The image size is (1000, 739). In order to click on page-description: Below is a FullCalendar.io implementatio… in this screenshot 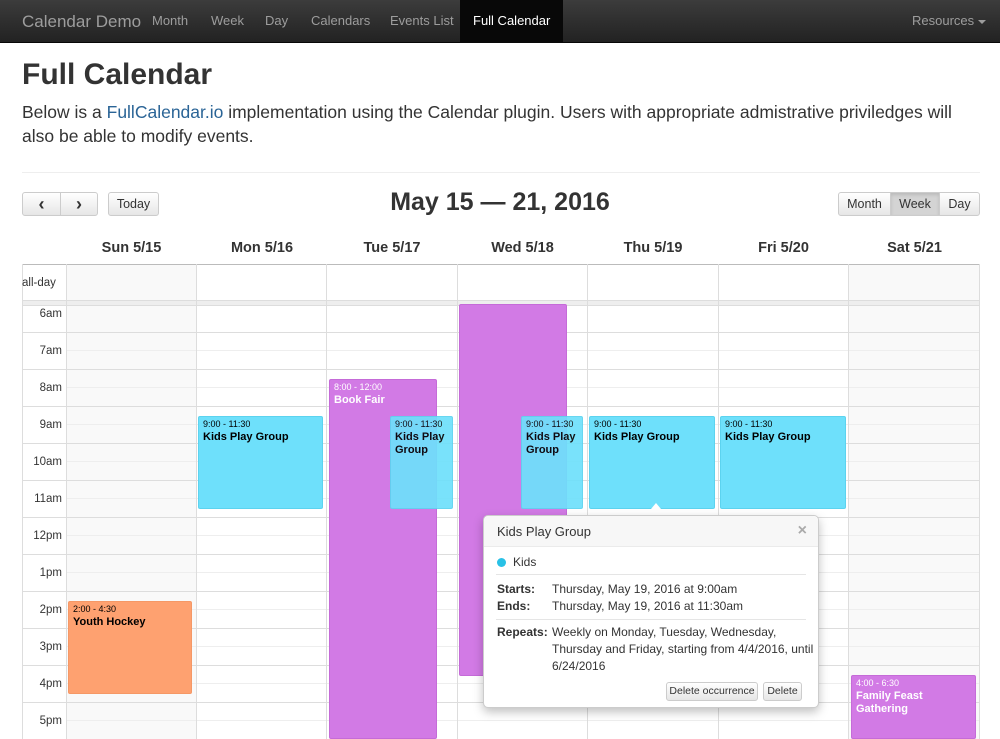, I will do `click(502, 124)`.